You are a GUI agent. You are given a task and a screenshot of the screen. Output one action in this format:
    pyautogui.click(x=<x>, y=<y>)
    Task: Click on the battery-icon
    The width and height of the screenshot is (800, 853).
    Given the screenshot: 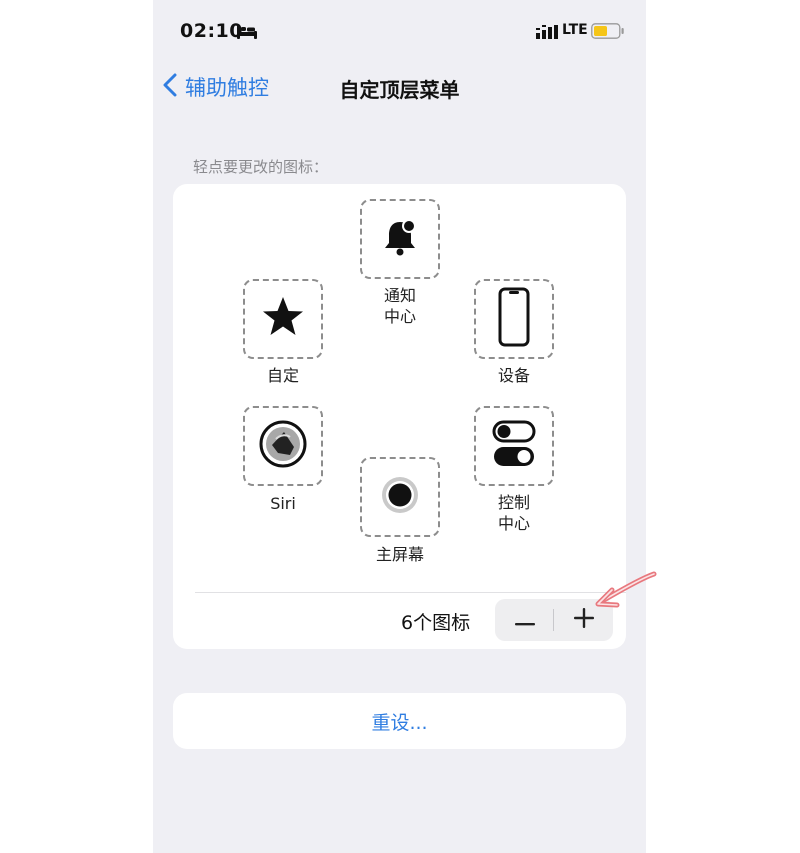 What is the action you would take?
    pyautogui.click(x=608, y=33)
    